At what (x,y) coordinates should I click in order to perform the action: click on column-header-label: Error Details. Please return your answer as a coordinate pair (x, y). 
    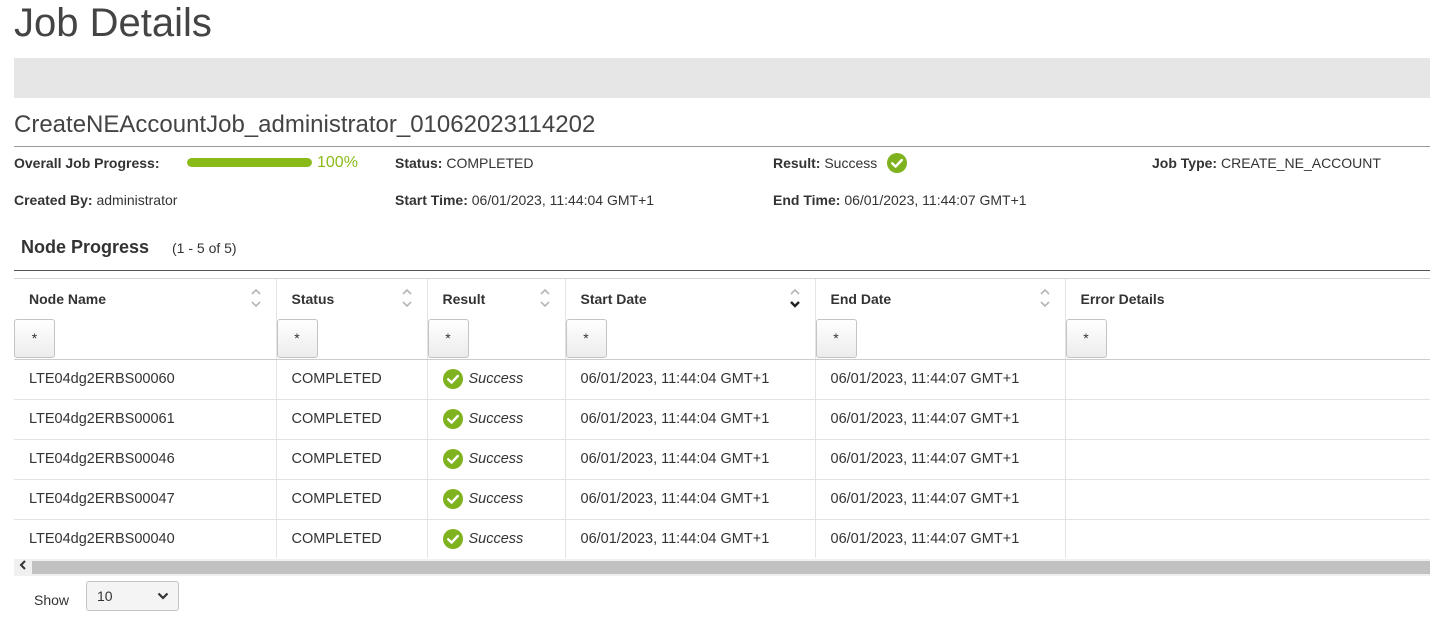
    Looking at the image, I should click on (1122, 298).